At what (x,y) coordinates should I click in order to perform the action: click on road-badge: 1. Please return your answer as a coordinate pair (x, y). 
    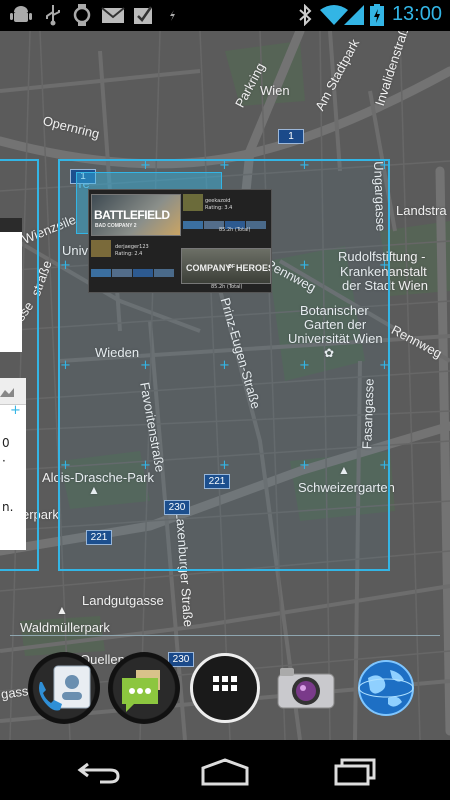
    Looking at the image, I should click on (291, 136).